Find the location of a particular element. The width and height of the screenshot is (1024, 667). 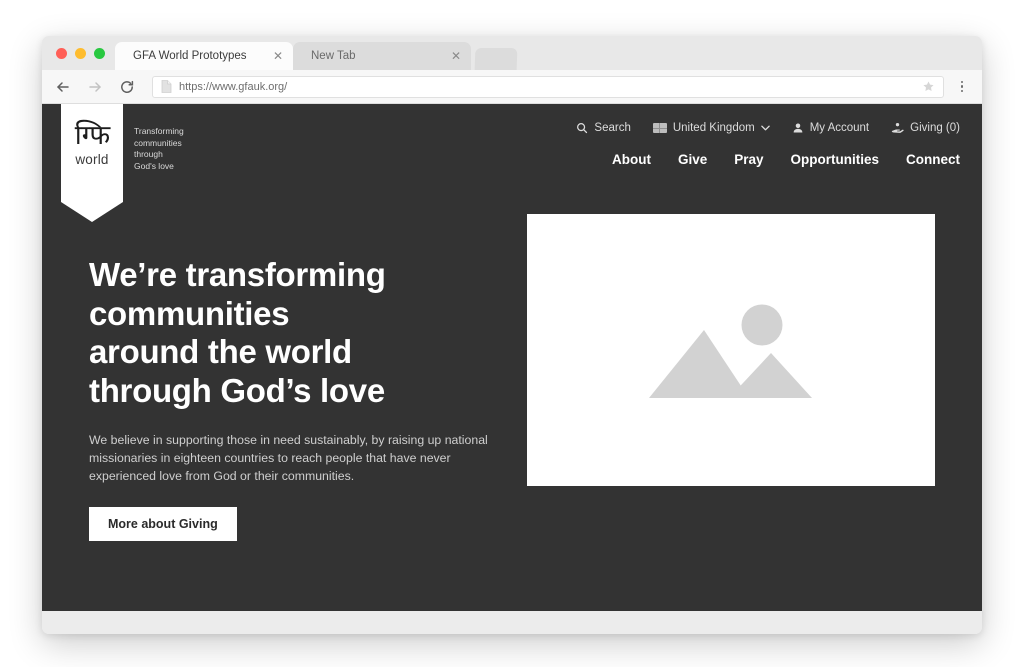

search-icon is located at coordinates (582, 128).